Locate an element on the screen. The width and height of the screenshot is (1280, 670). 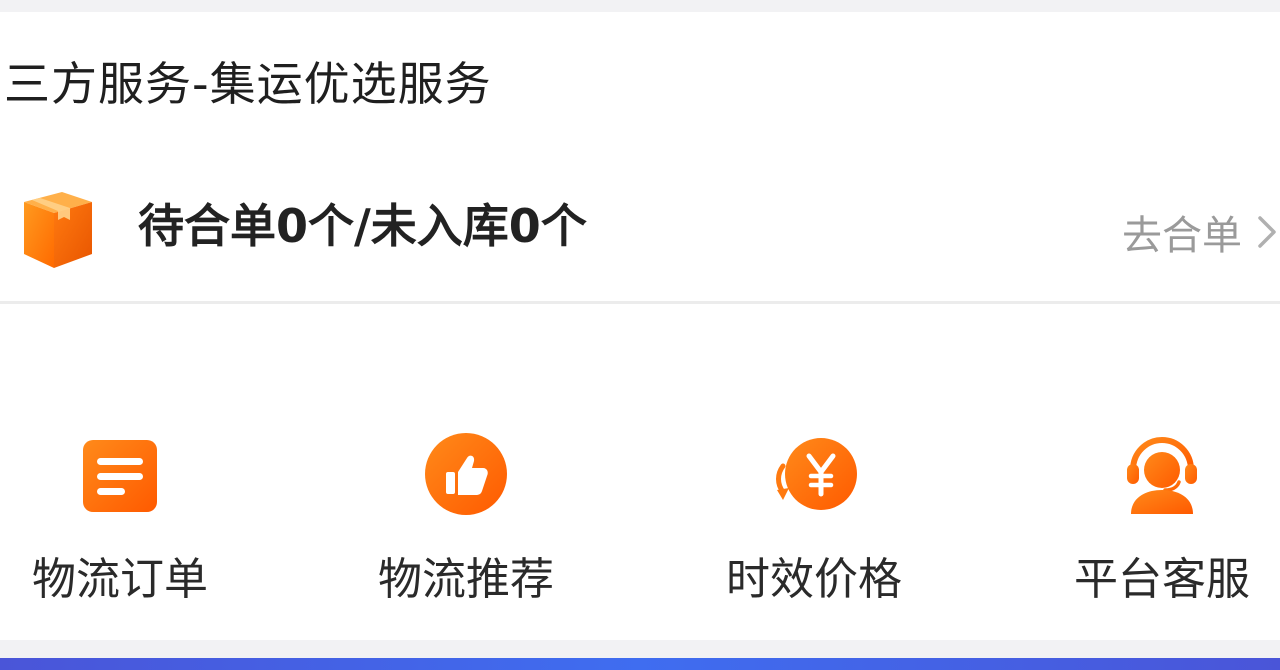
order-list-icon is located at coordinates (120, 476).